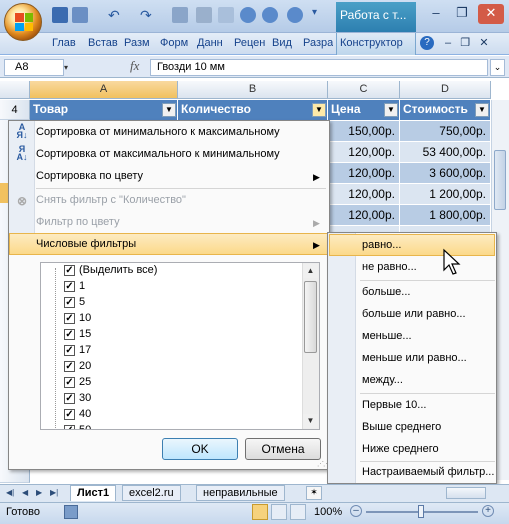  Describe the element at coordinates (89, 176) in the screenshot. I see `menu-sort-by-color: Сортировка по цвету` at that location.